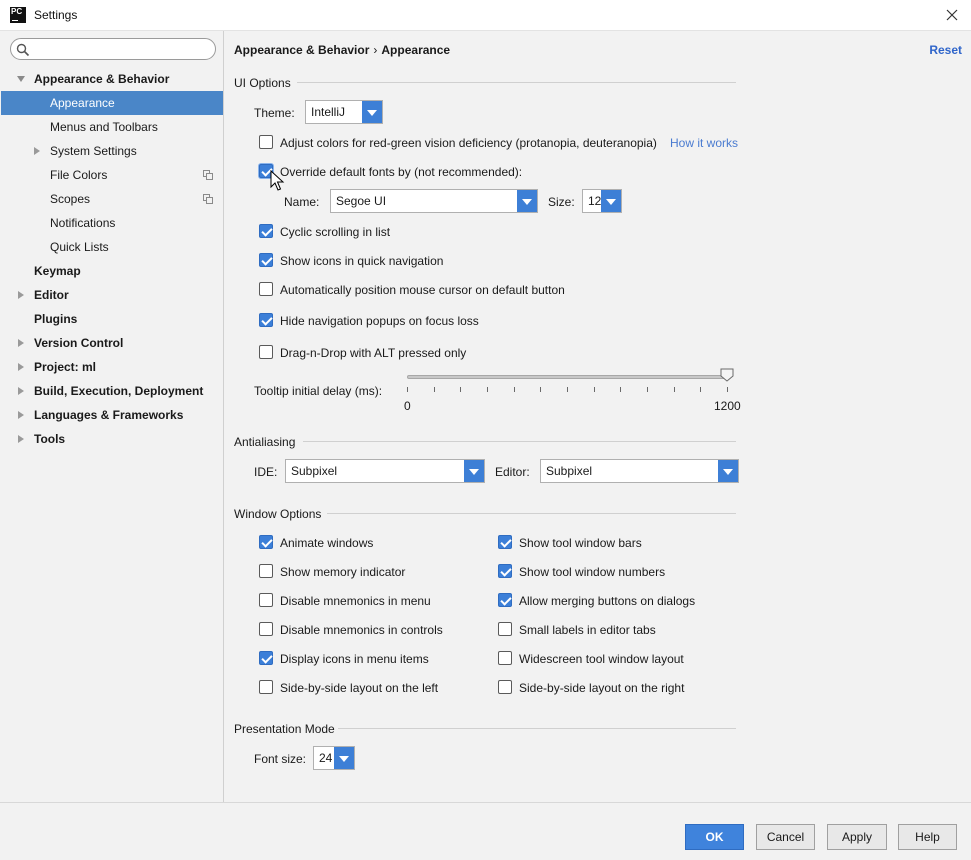  What do you see at coordinates (952, 15) in the screenshot?
I see `close-icon` at bounding box center [952, 15].